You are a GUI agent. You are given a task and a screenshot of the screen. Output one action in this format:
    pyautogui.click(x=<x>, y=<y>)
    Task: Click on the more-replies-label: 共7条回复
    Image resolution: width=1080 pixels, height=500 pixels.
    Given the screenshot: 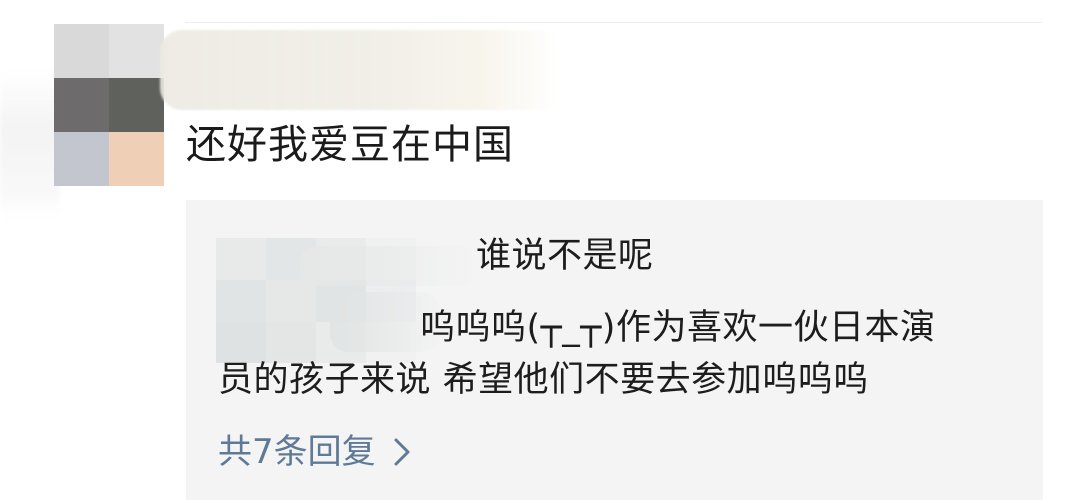 What is the action you would take?
    pyautogui.click(x=297, y=452)
    